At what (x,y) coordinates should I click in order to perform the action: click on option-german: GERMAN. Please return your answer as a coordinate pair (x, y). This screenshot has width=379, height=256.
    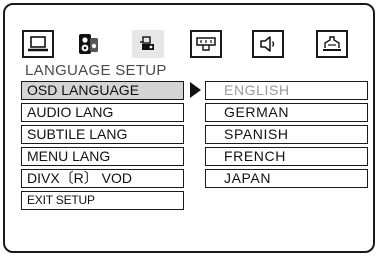
    Looking at the image, I should click on (286, 112).